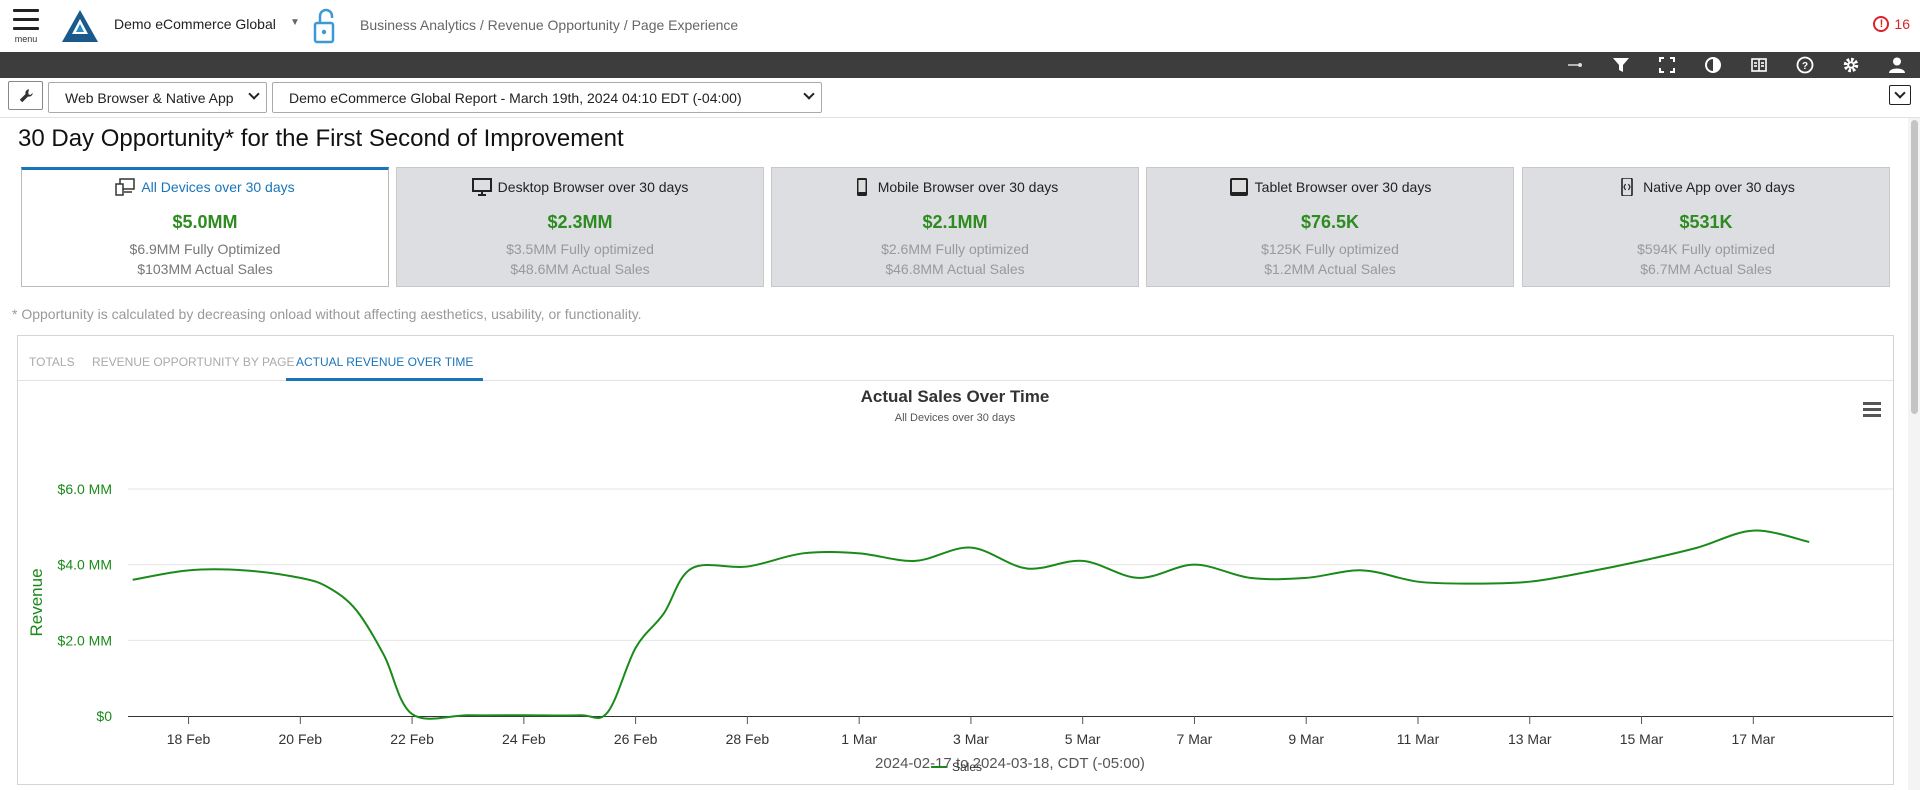  Describe the element at coordinates (193, 358) in the screenshot. I see `tab-revenue-opportunity-by-page: REVENUE OPPORTUNITY BY PAGE` at that location.